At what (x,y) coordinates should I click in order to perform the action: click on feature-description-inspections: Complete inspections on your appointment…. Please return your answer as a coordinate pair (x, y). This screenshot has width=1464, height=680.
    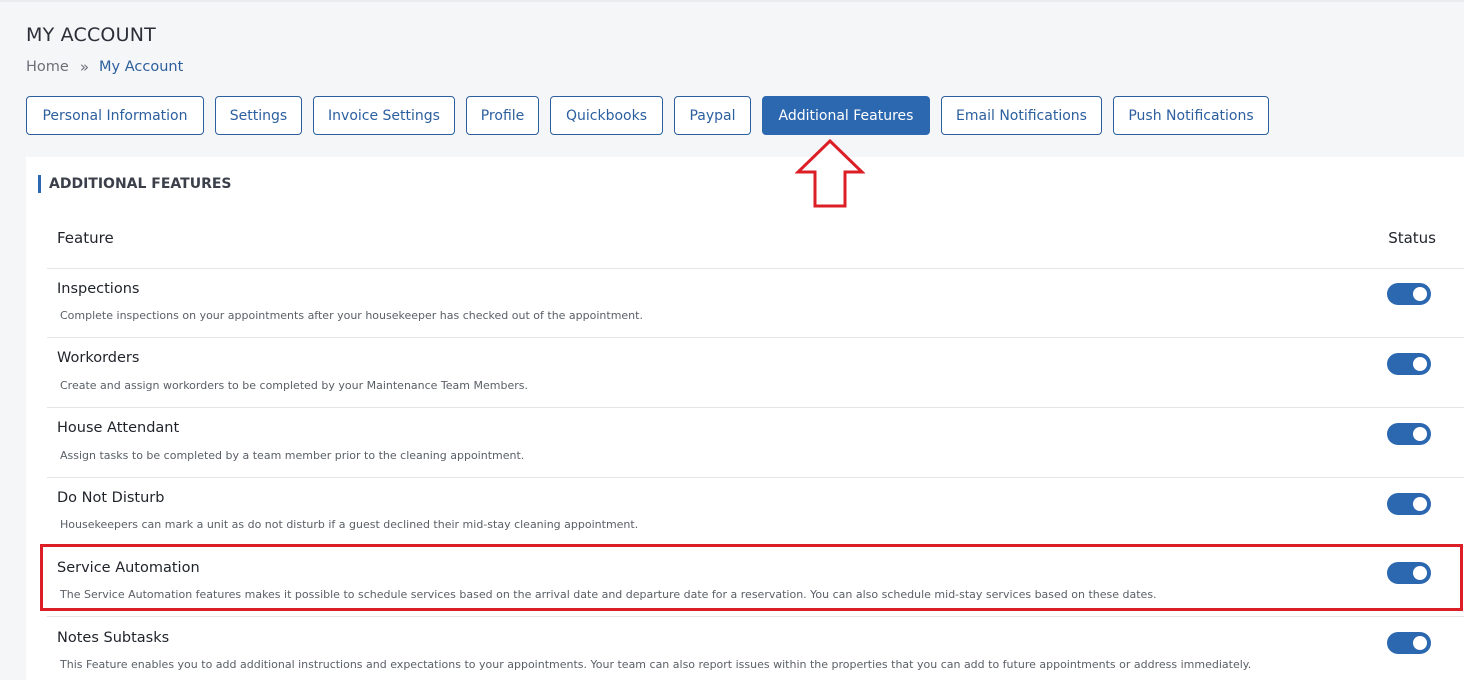
    Looking at the image, I should click on (351, 315).